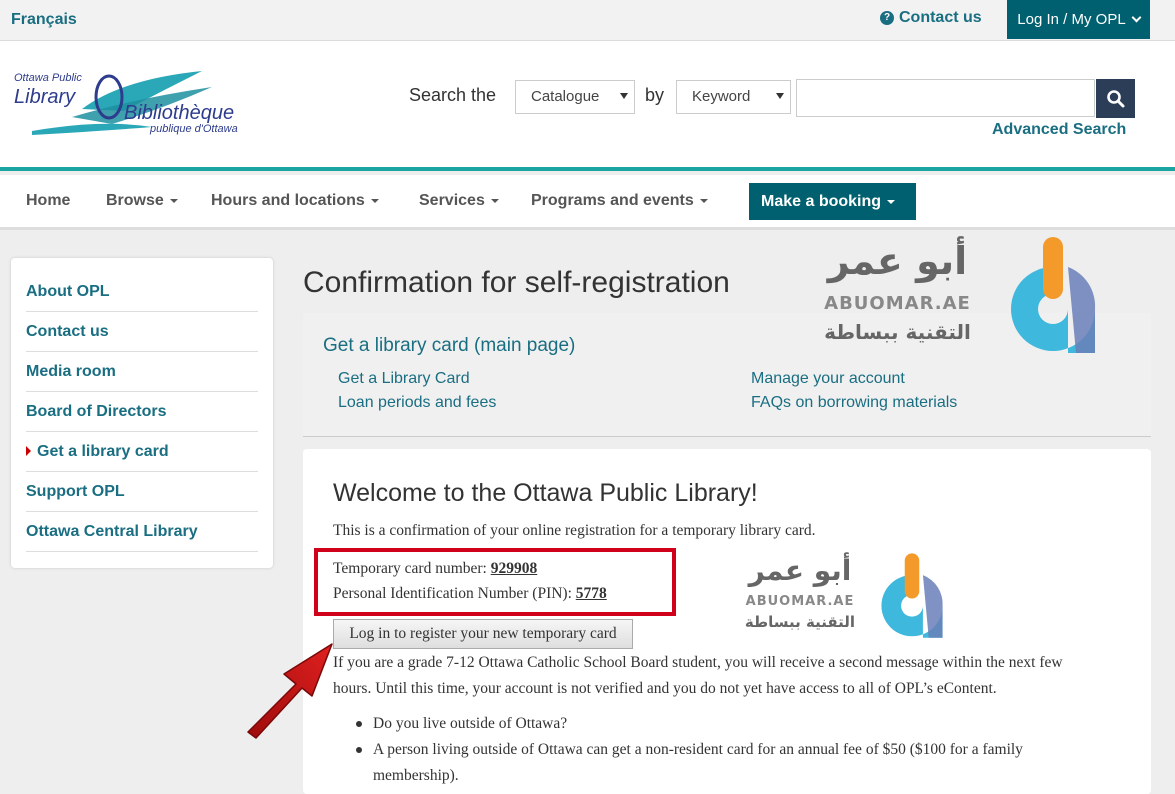 The width and height of the screenshot is (1175, 794). I want to click on abuomar-watermark-large: أبو عمر ABUOMAR.AE التقنية ببساطة, so click(965, 297).